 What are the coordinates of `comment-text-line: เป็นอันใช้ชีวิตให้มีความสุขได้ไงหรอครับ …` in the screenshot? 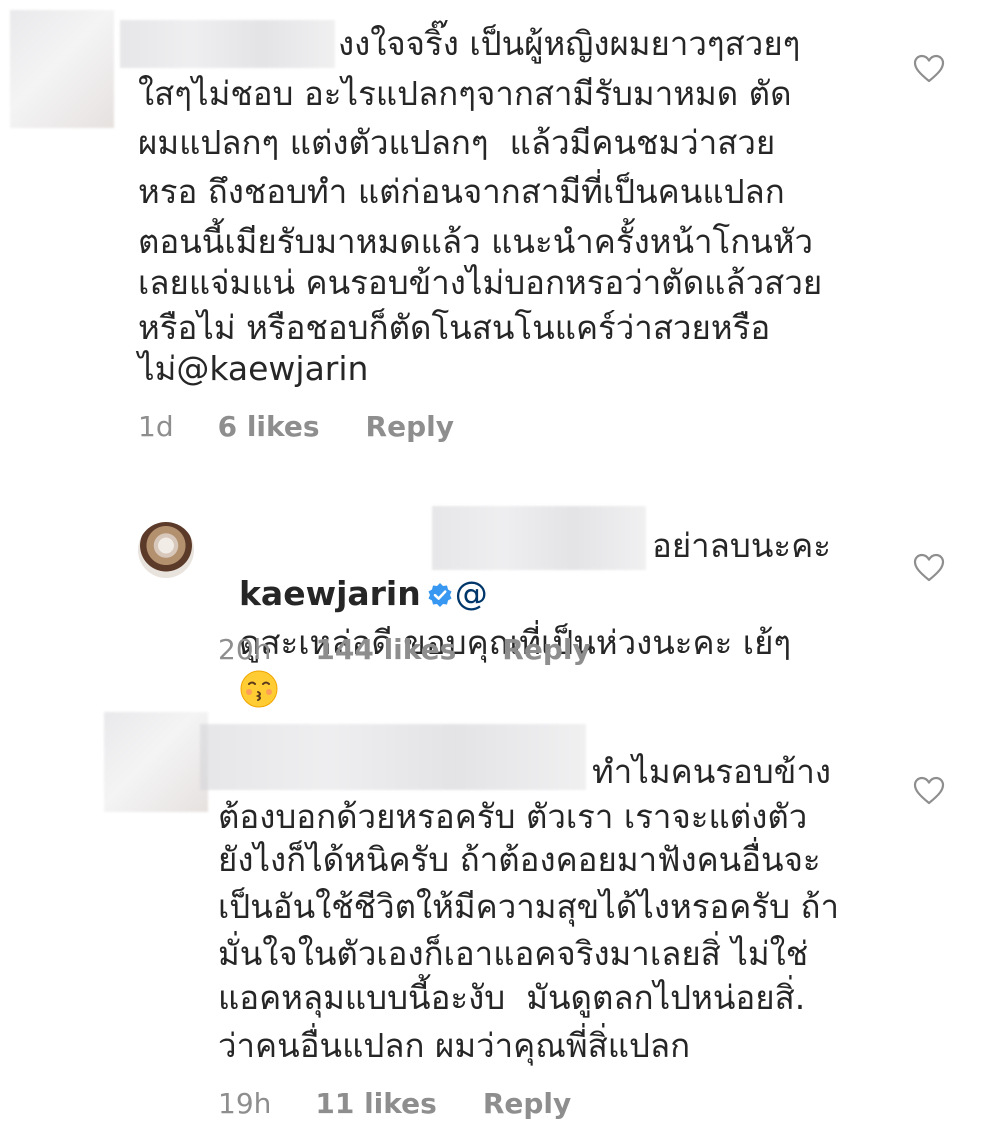 It's located at (529, 906).